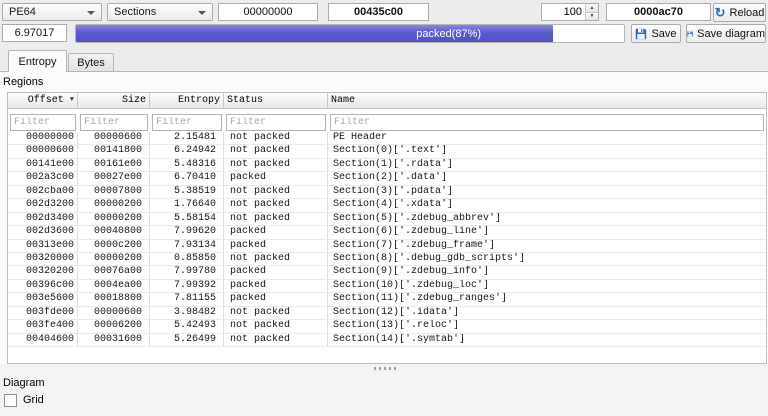 This screenshot has width=768, height=416. What do you see at coordinates (378, 12) in the screenshot?
I see `size-field` at bounding box center [378, 12].